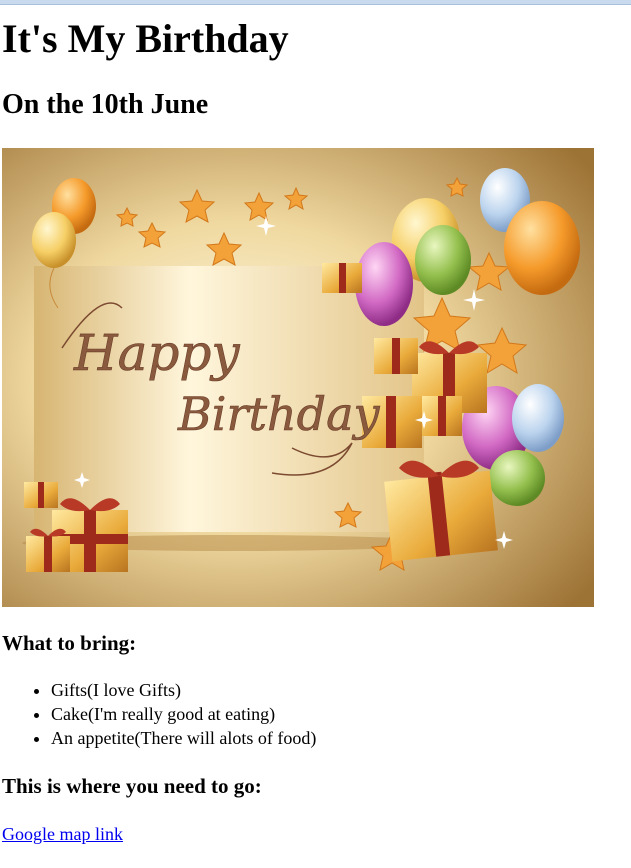  I want to click on date-heading: On the 10th June, so click(105, 104).